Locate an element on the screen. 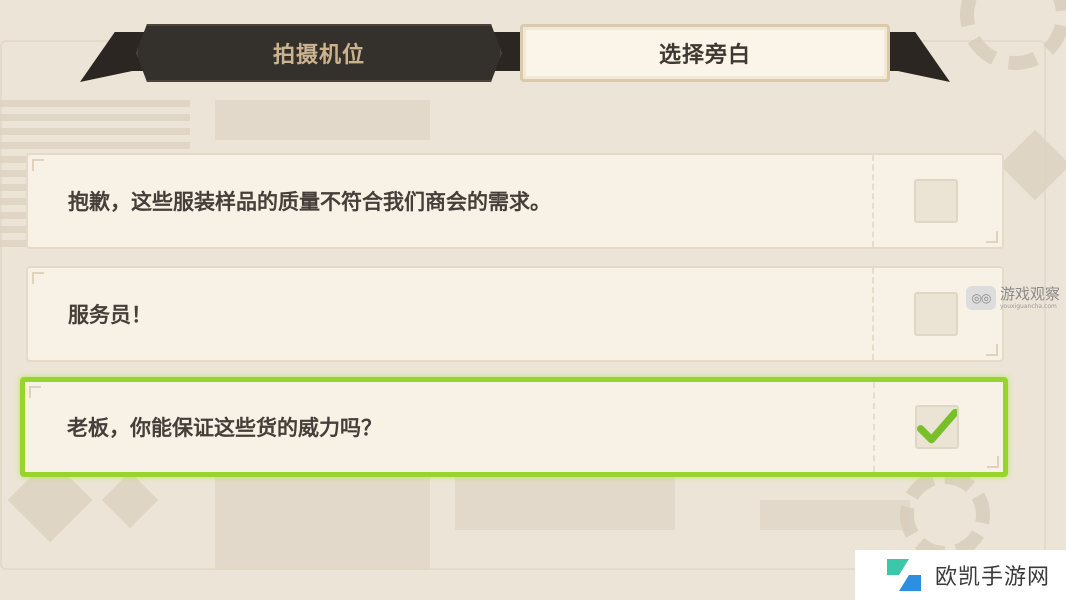  option-text: 抱歉，这些服装样品的质量不符合我们商会的需求。 is located at coordinates (309, 202).